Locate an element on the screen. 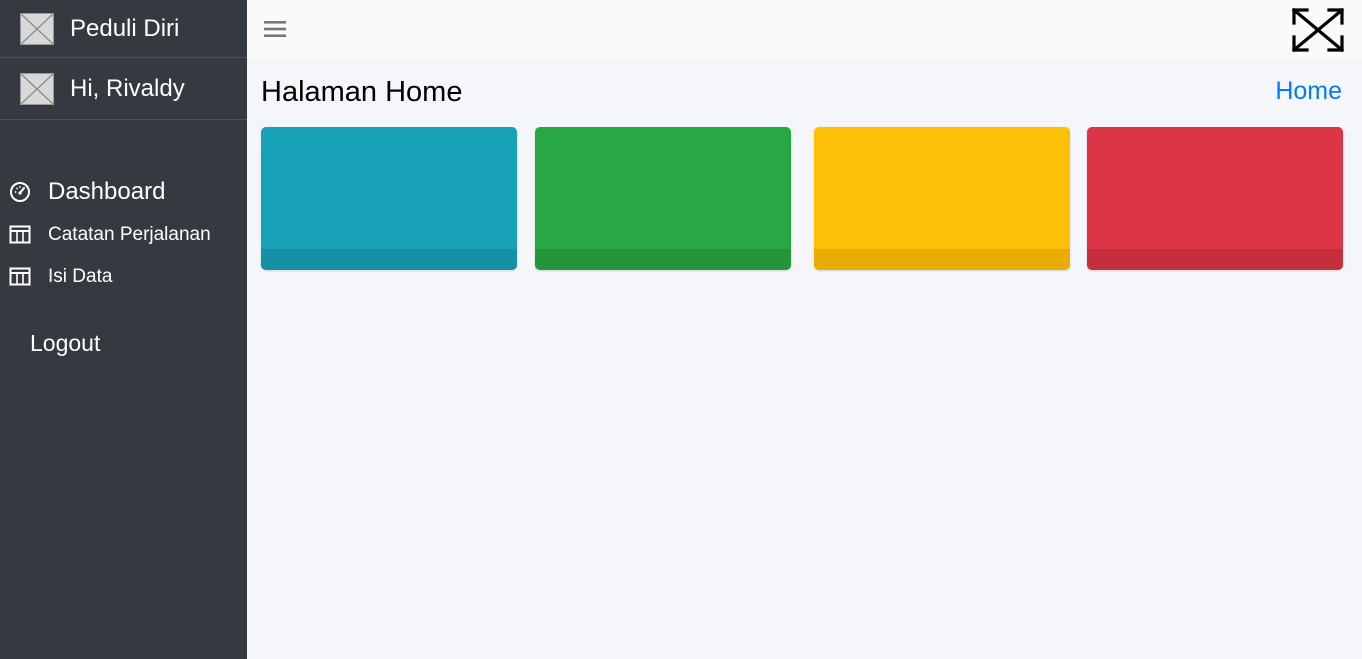 The width and height of the screenshot is (1362, 659). sidebar-item-label: Catatan Perjalanan is located at coordinates (129, 234).